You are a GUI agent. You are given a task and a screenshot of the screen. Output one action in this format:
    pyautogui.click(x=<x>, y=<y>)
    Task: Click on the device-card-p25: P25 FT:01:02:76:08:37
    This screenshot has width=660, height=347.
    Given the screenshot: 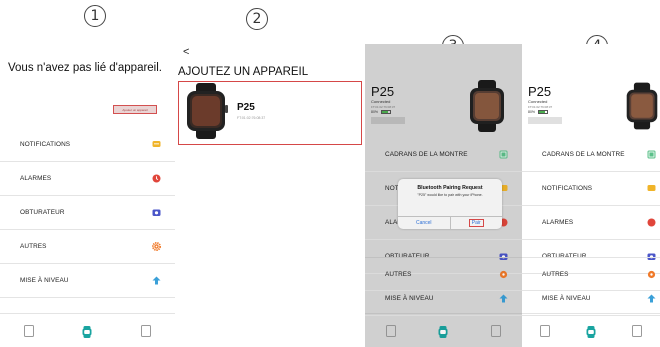 What is the action you would take?
    pyautogui.click(x=270, y=113)
    